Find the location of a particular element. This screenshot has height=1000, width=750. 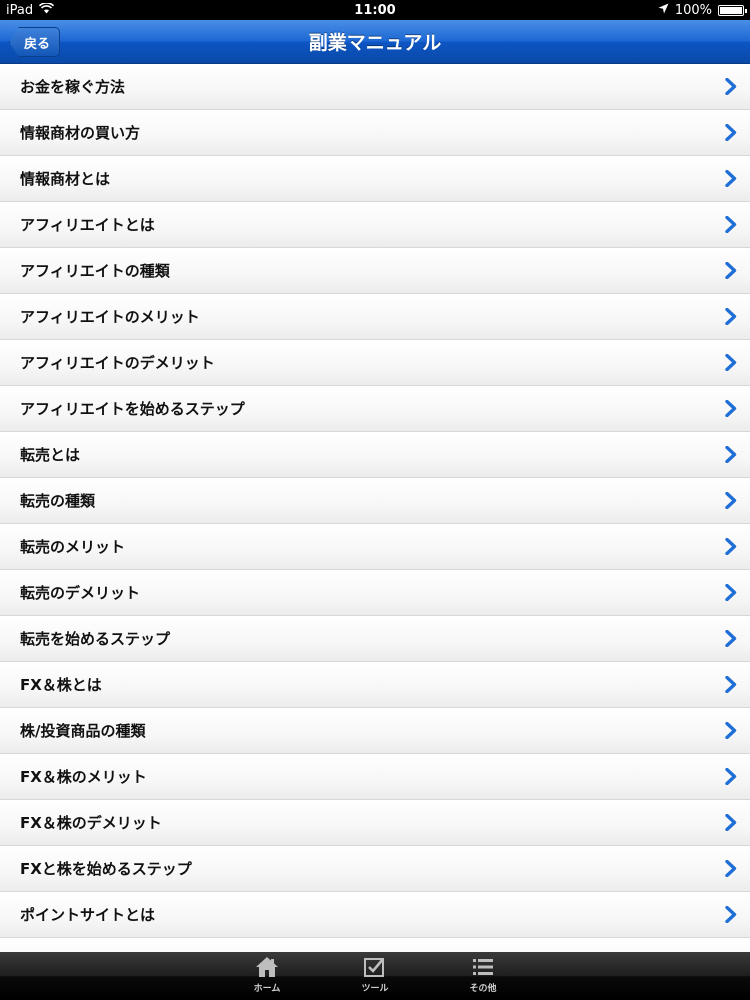

status-time: 11:00 is located at coordinates (375, 10).